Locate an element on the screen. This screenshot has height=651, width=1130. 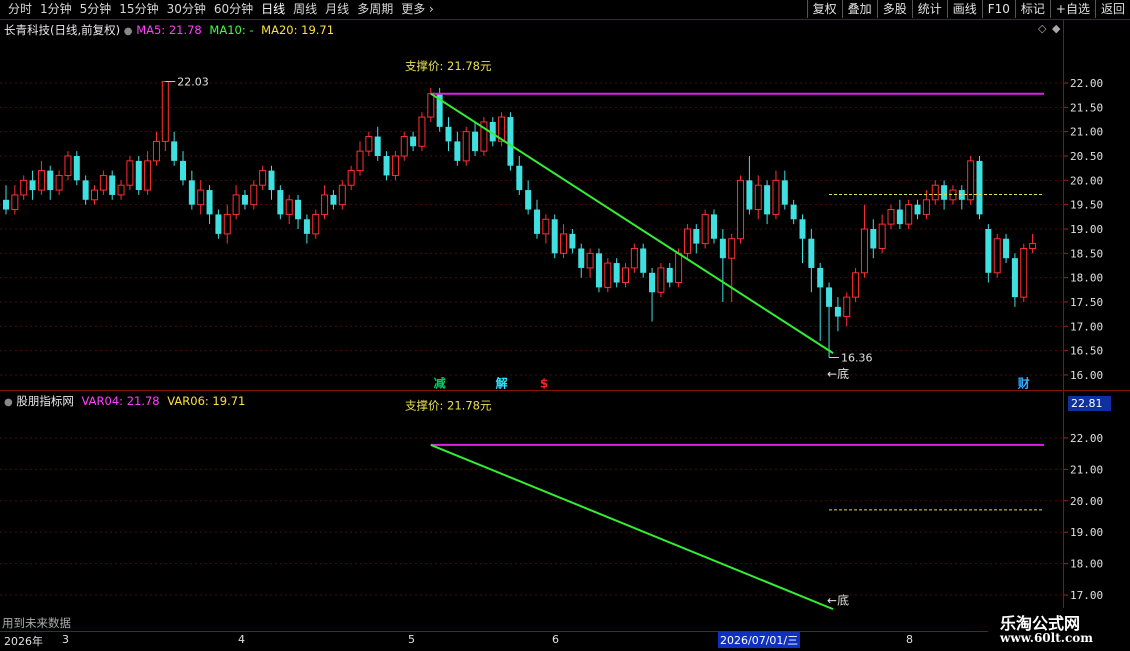
period-tab: 多周期 is located at coordinates (375, 9).